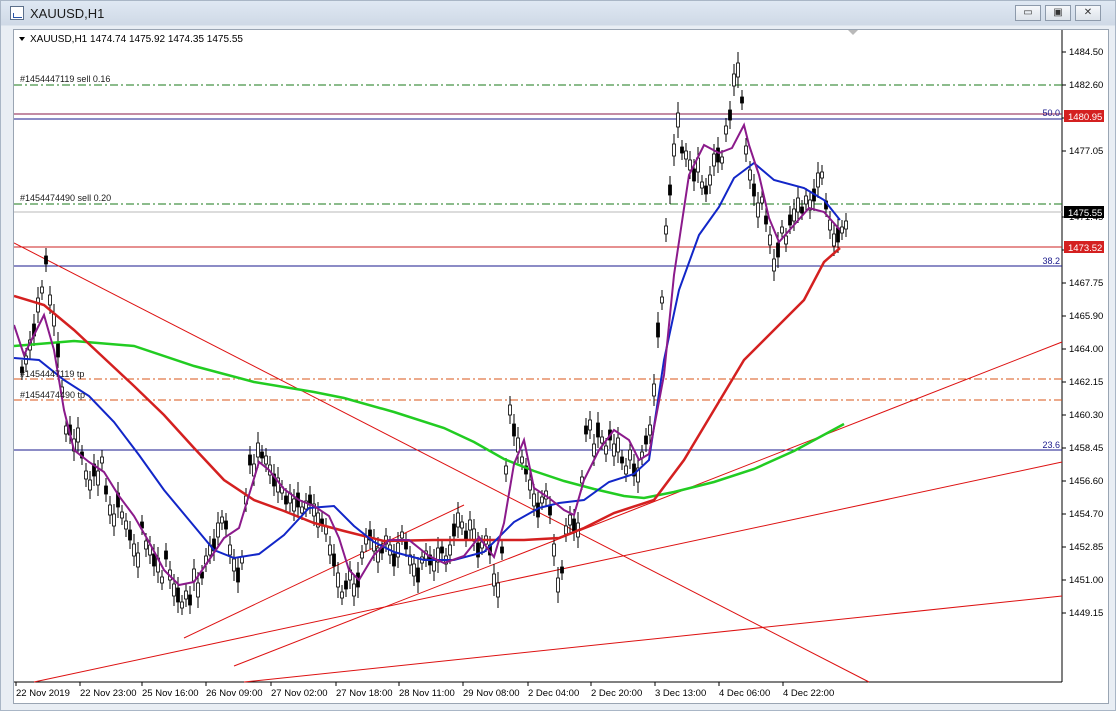  I want to click on order-label-tp-2: #1454474490 tp, so click(52, 395).